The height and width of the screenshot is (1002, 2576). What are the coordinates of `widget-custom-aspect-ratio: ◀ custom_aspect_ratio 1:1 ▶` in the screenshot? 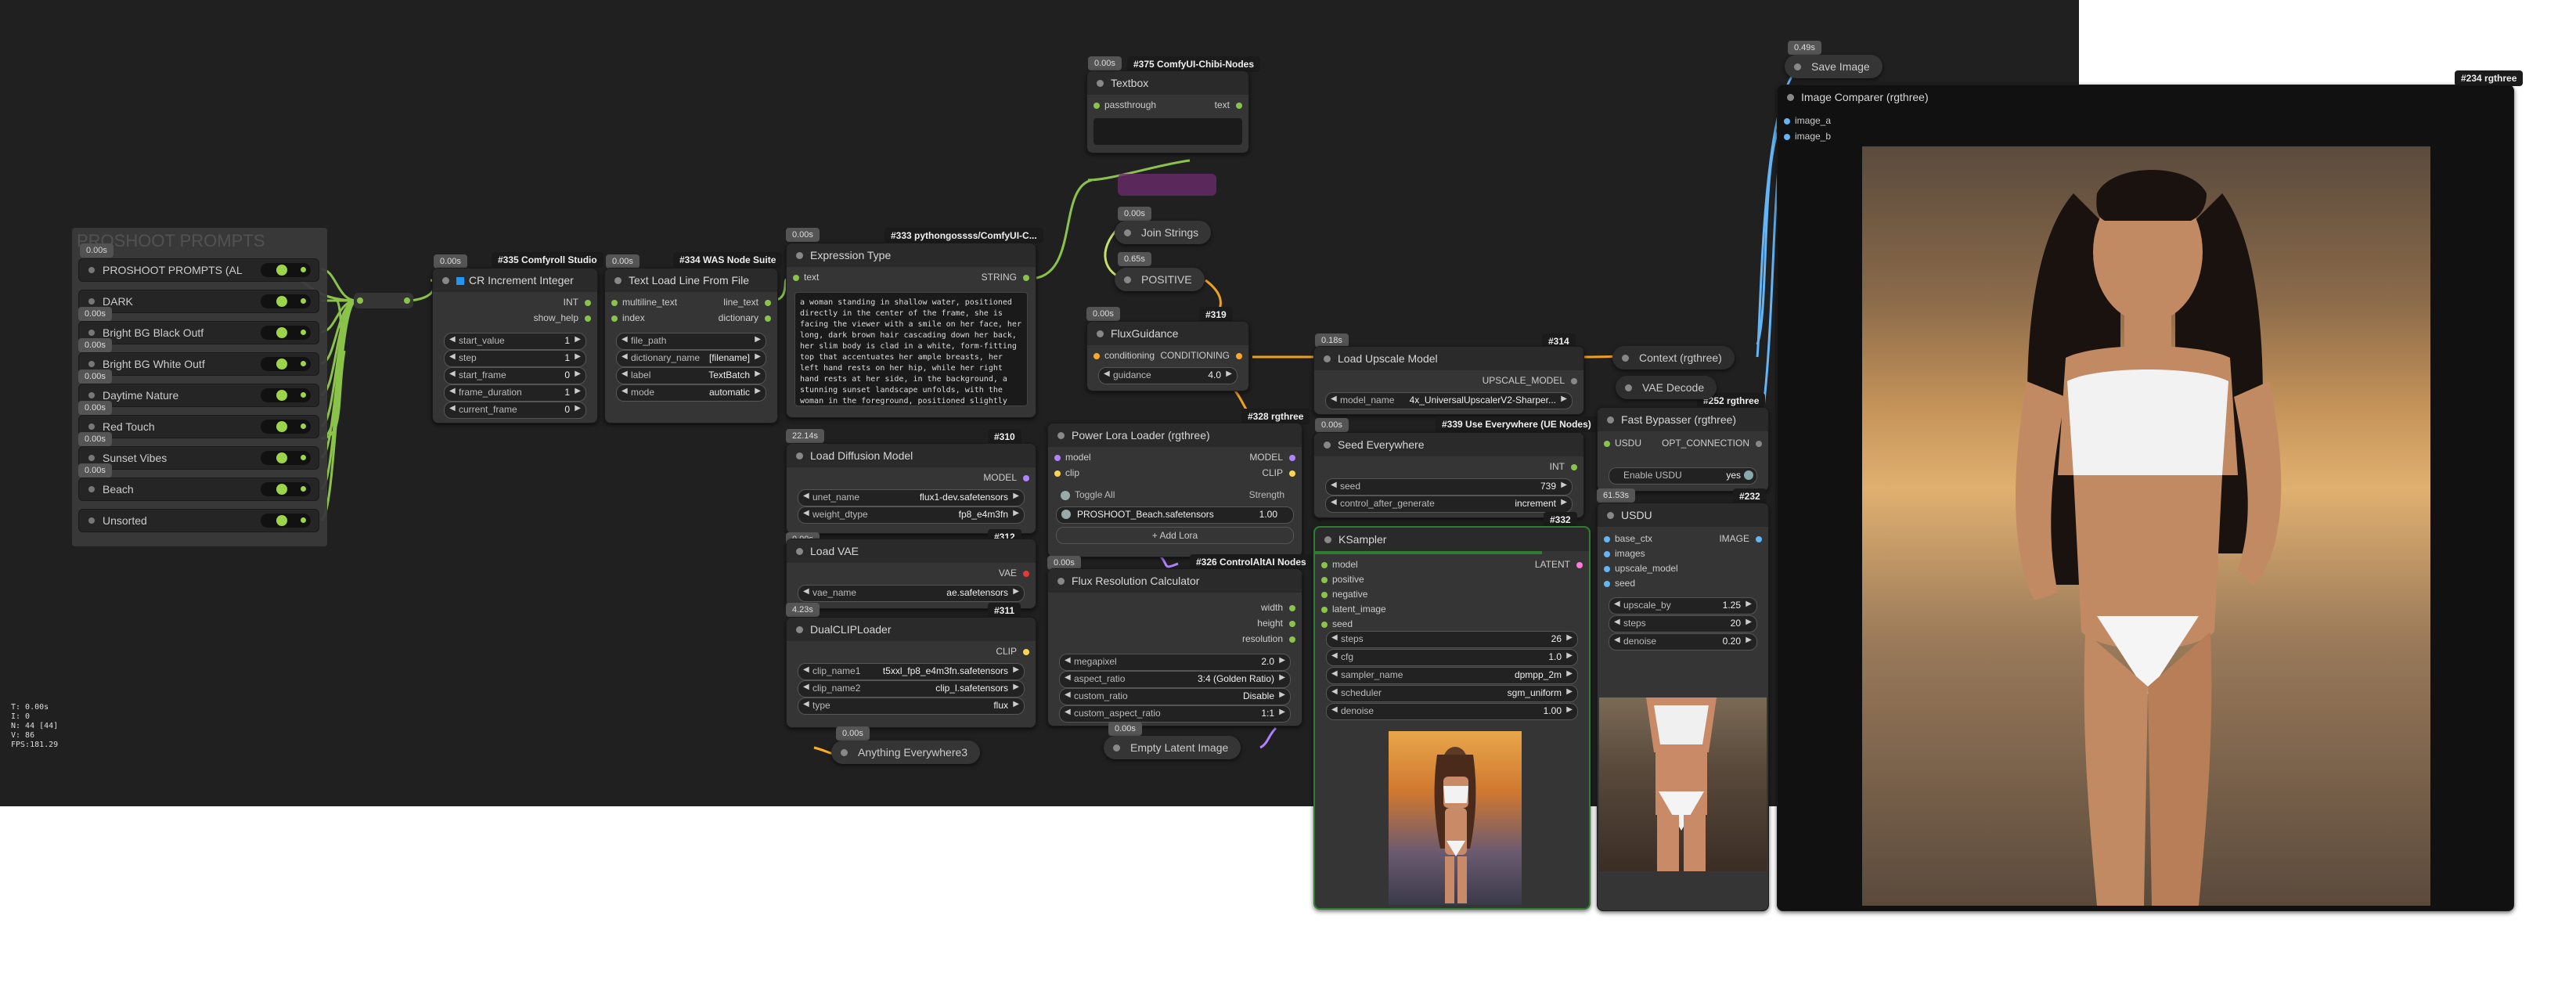 It's located at (1175, 714).